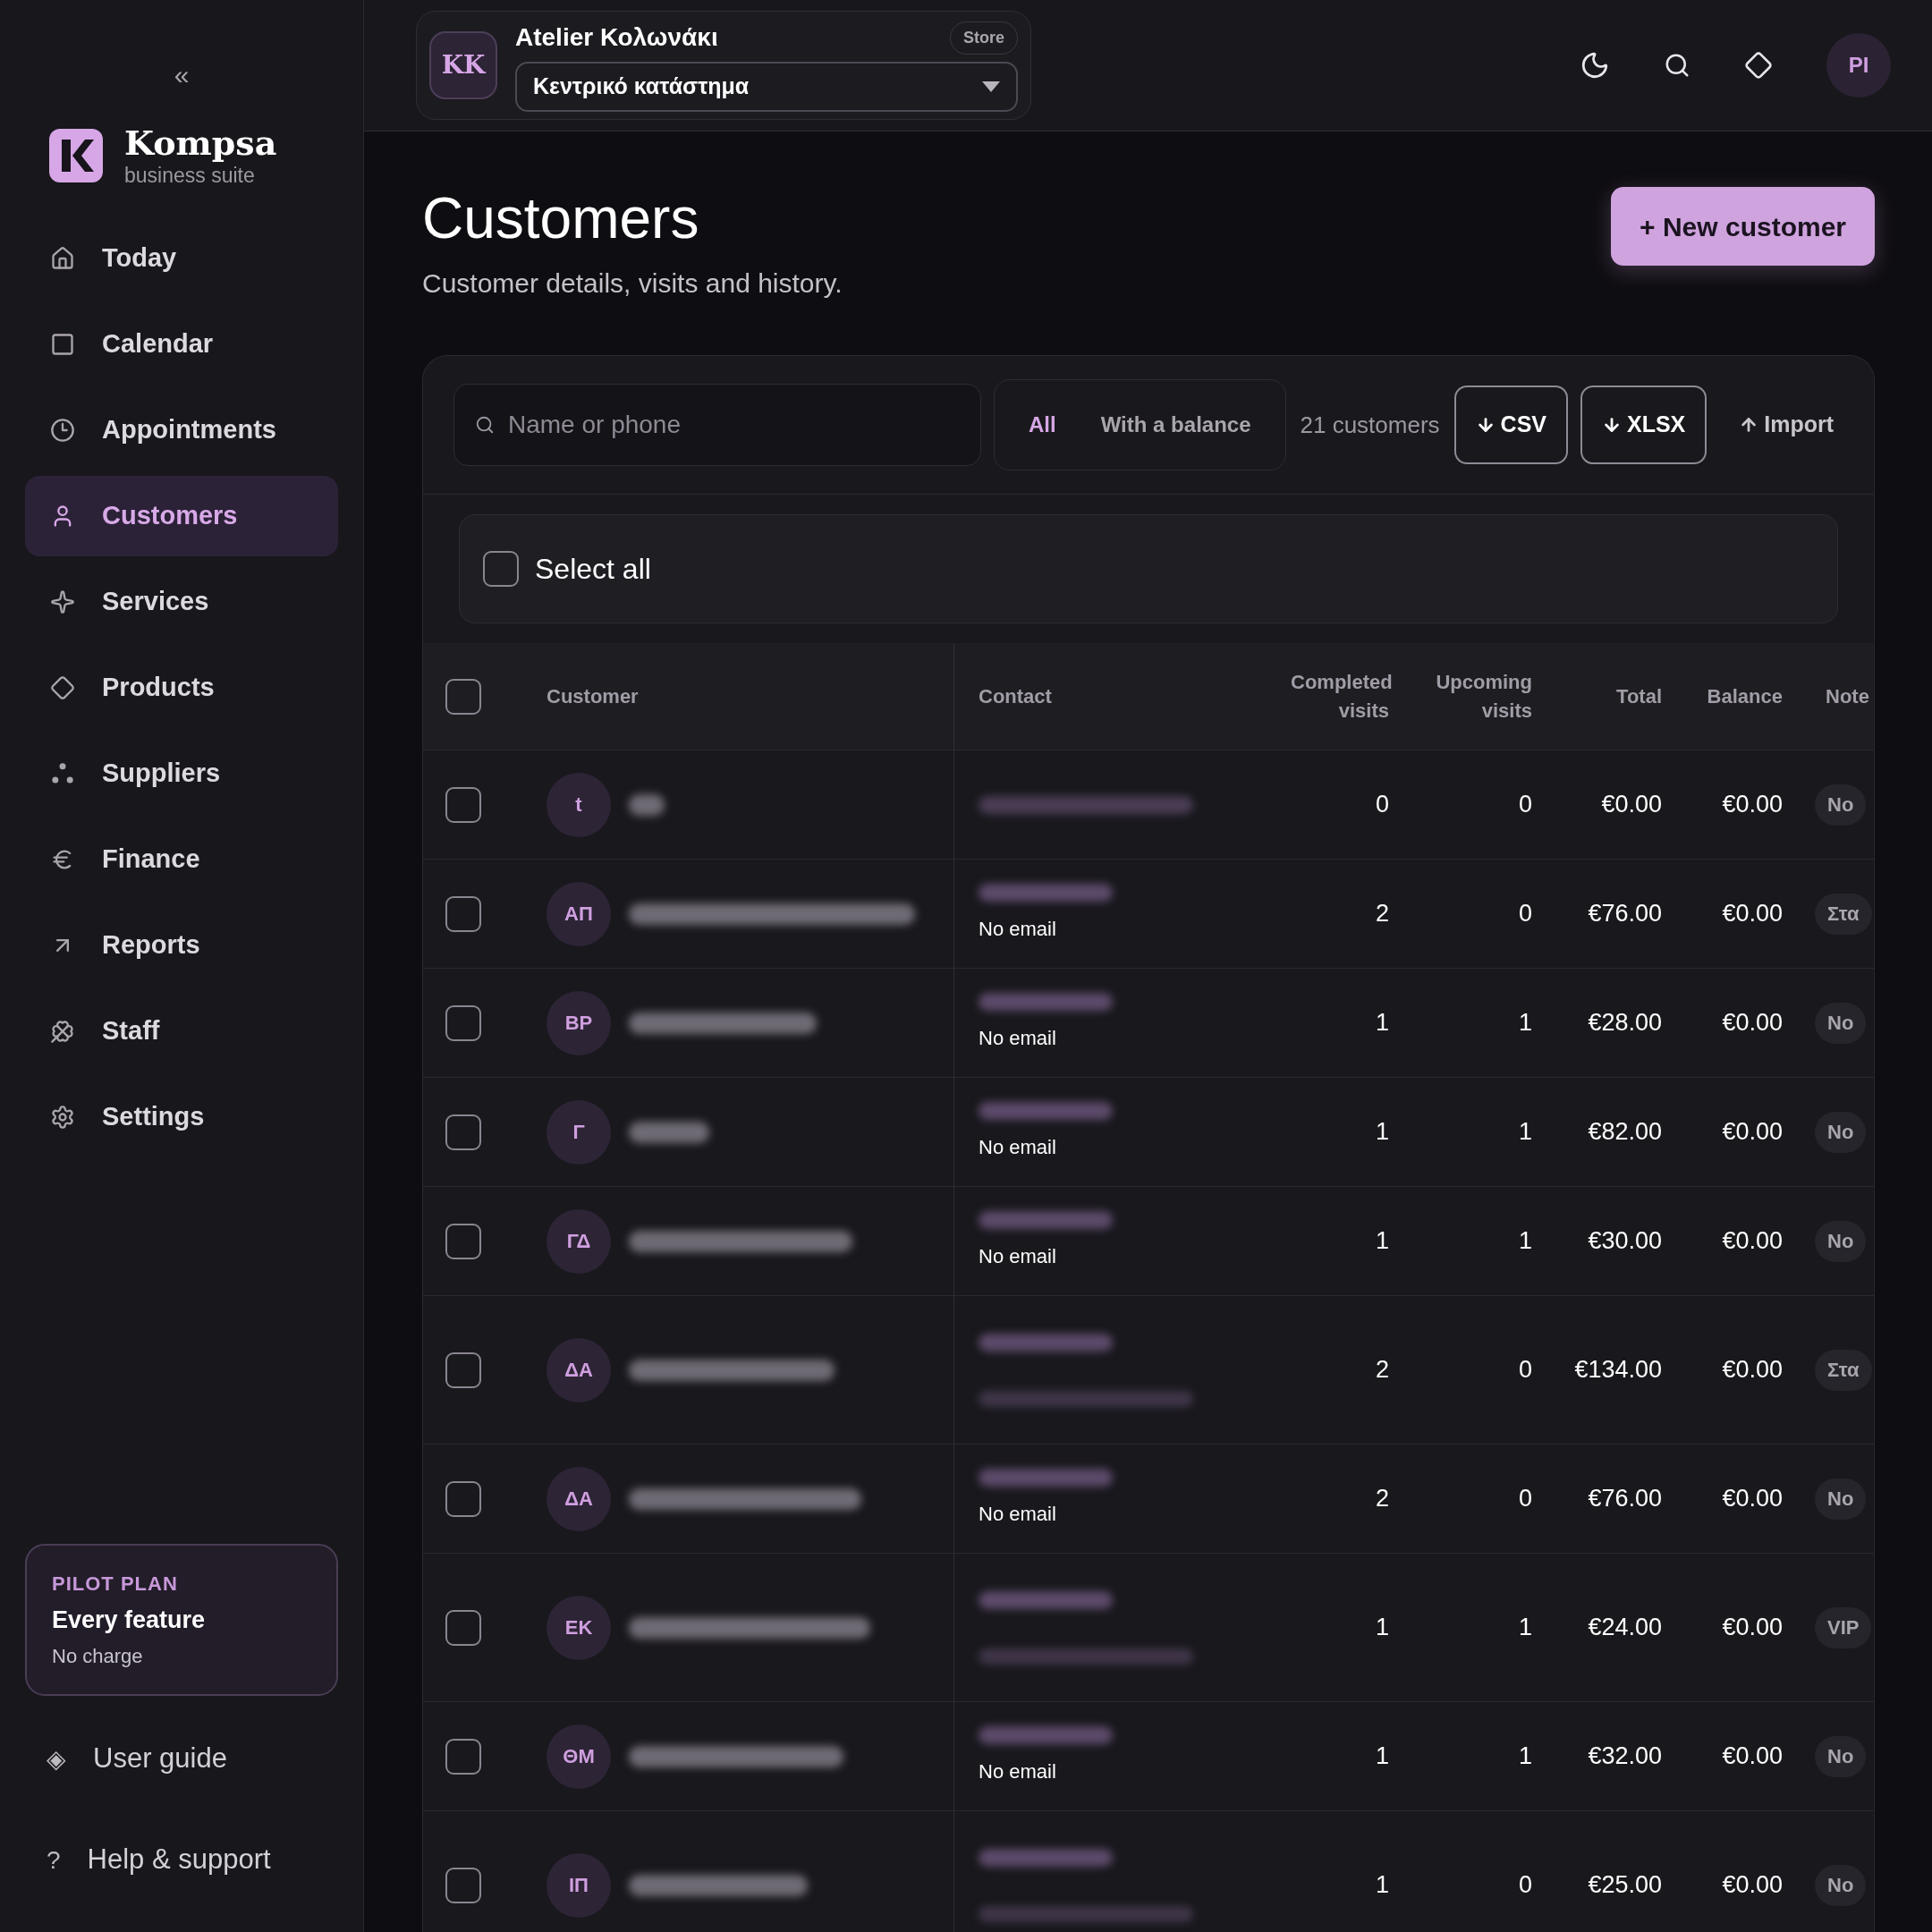 The width and height of the screenshot is (1932, 1932). Describe the element at coordinates (1847, 696) in the screenshot. I see `column-header: Note` at that location.